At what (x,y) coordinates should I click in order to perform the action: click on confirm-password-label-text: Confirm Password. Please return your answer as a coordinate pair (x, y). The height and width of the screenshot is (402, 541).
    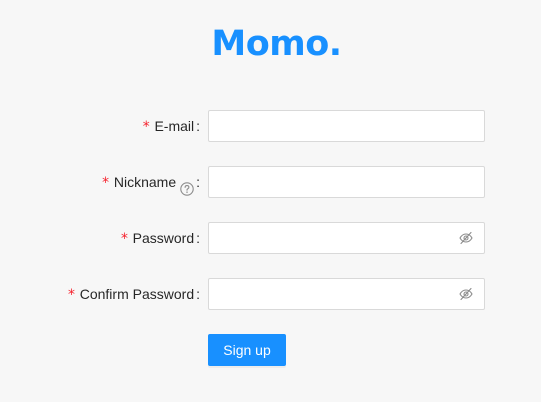
    Looking at the image, I should click on (137, 294).